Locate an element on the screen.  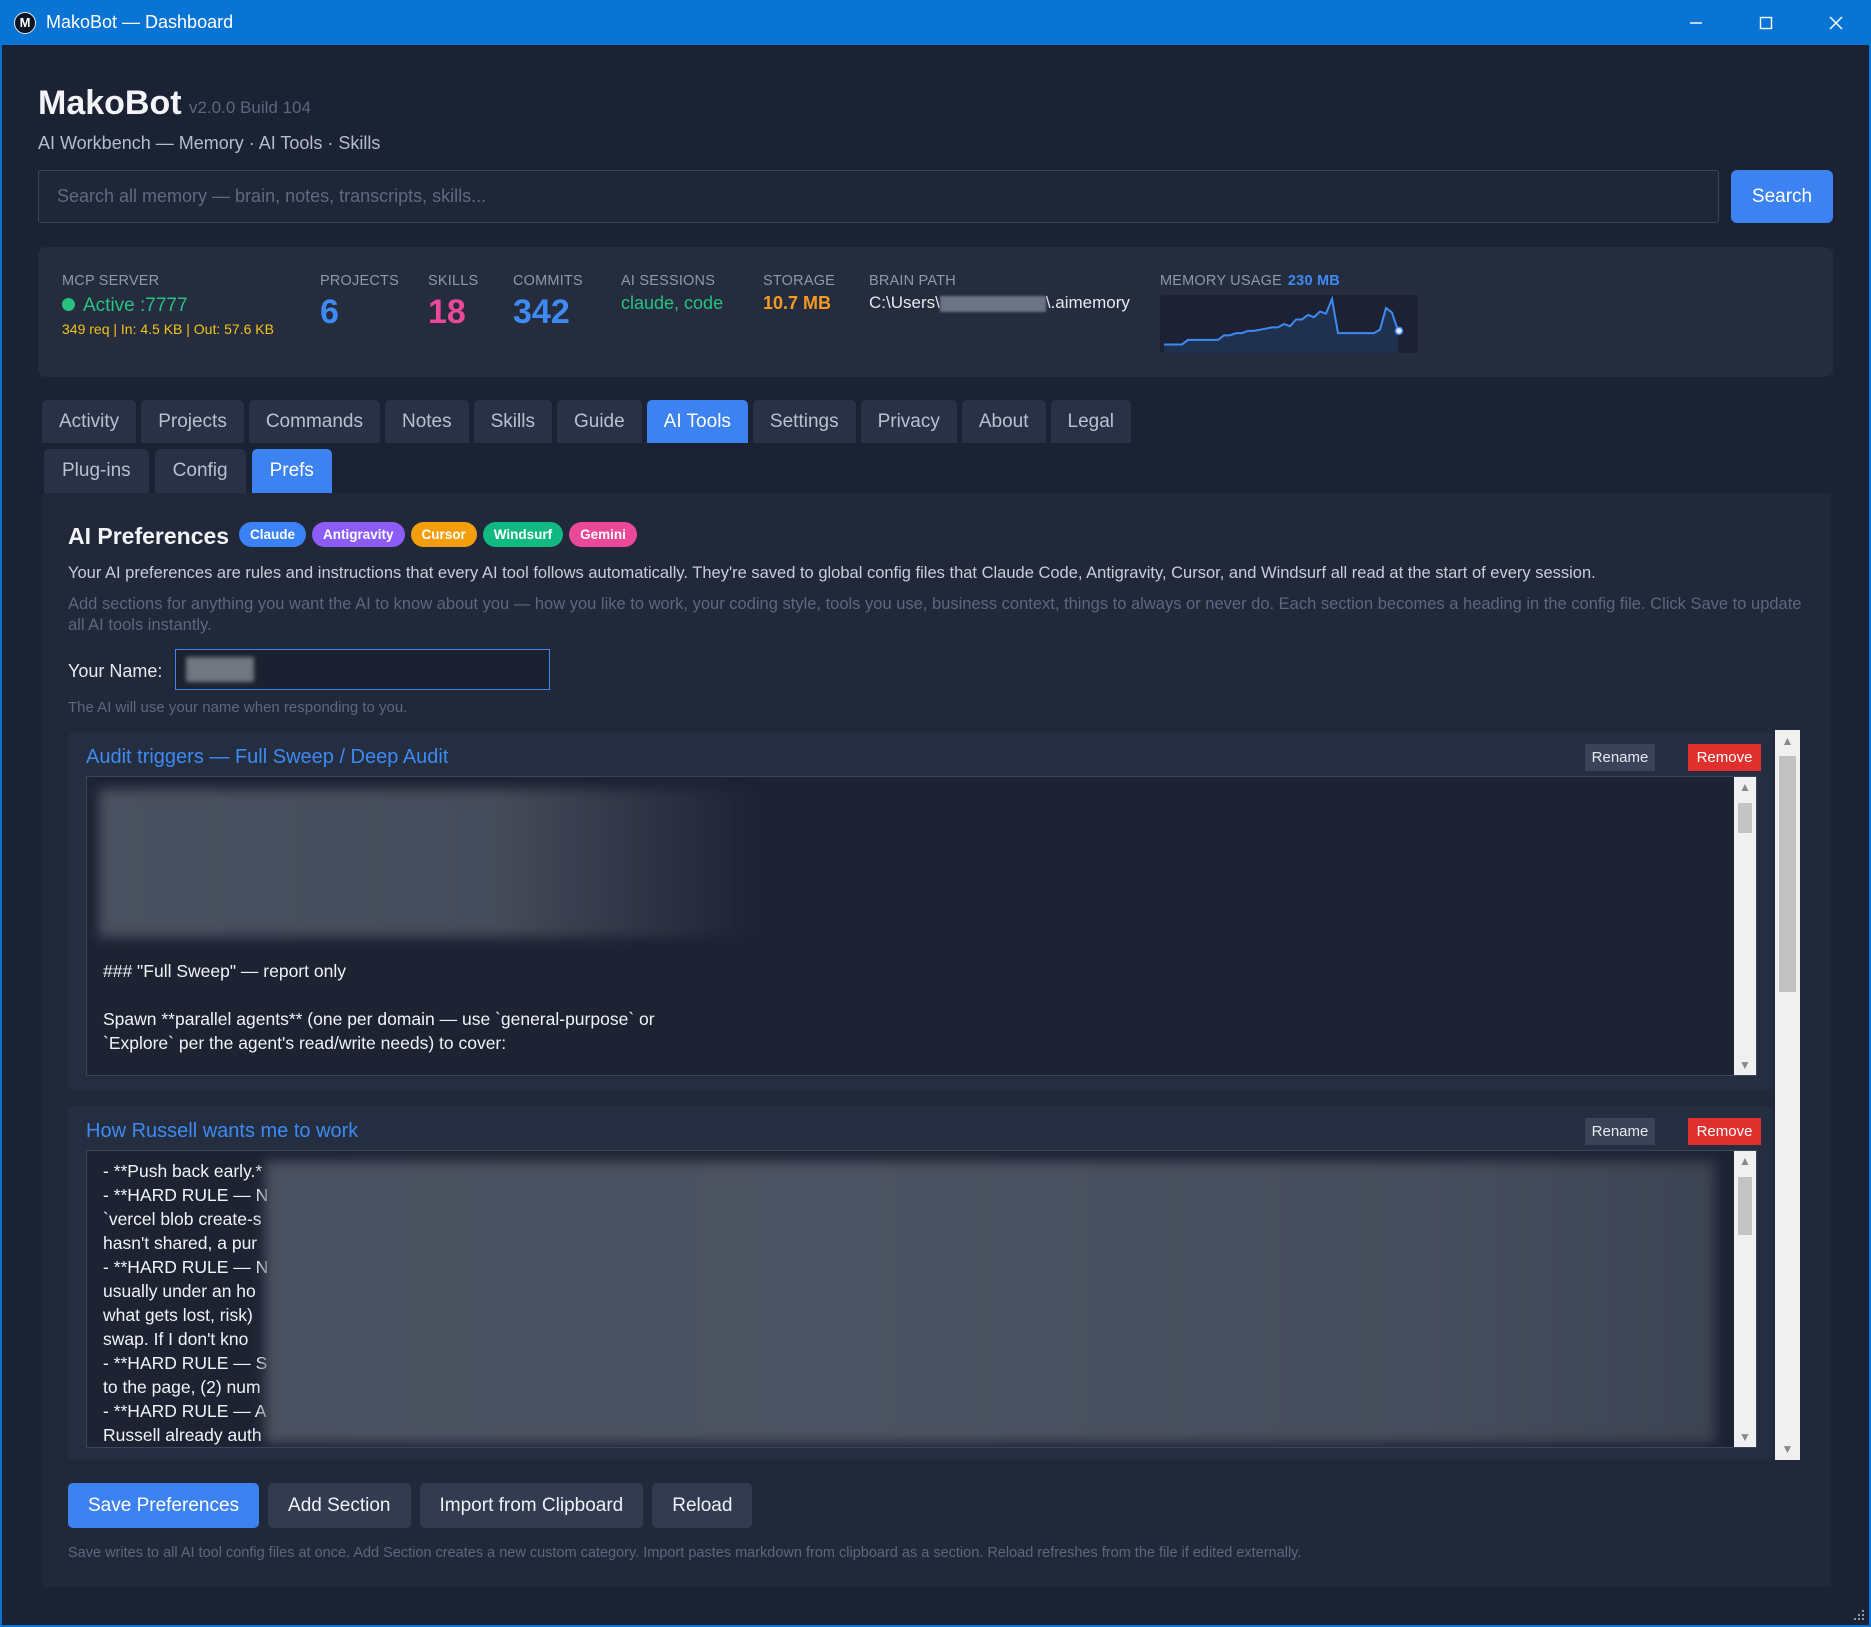
tab-legal: Legal is located at coordinates (1091, 421).